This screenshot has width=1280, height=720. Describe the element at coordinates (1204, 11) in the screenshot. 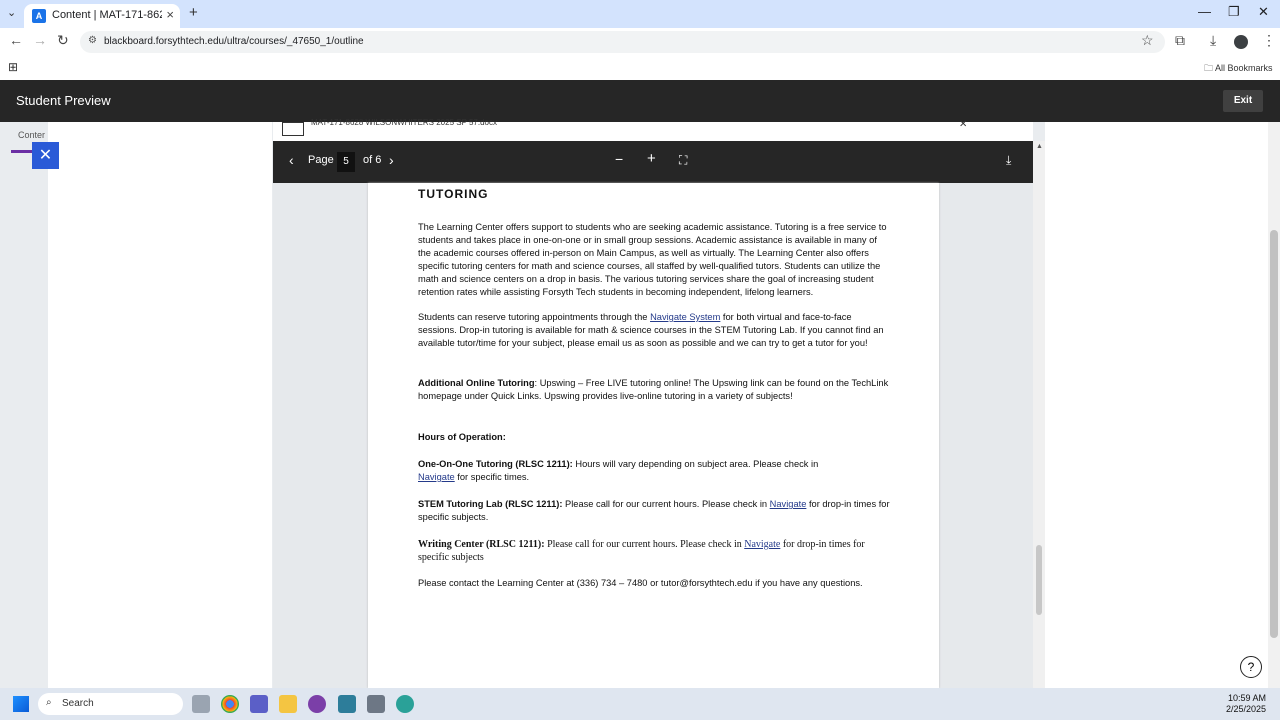

I see `minimize-icon: —` at that location.